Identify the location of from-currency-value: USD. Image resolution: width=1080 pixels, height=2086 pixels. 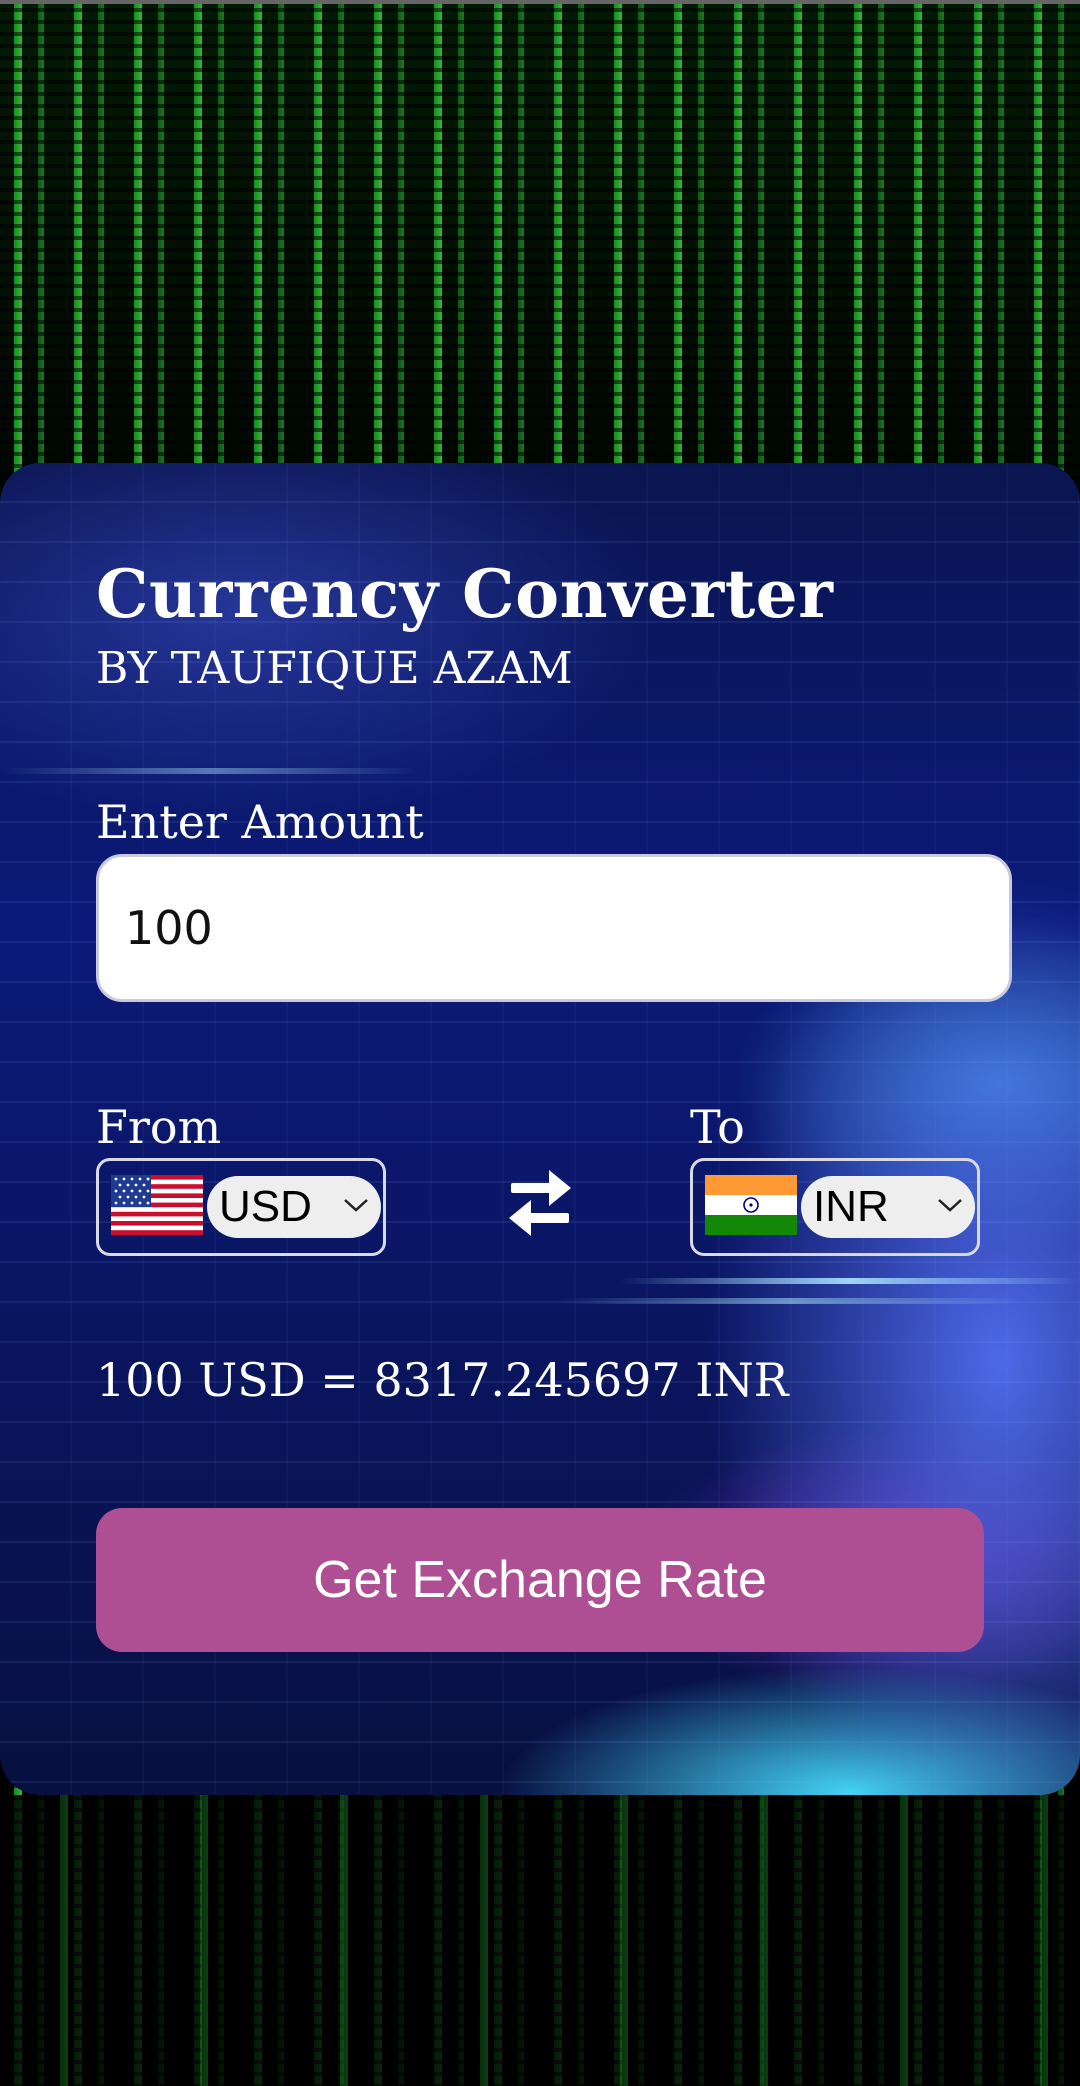
(265, 1206).